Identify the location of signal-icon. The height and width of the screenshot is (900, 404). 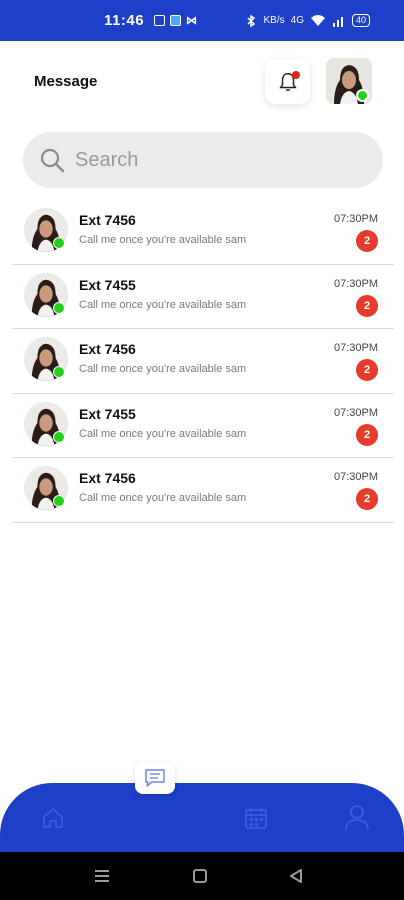
(337, 21).